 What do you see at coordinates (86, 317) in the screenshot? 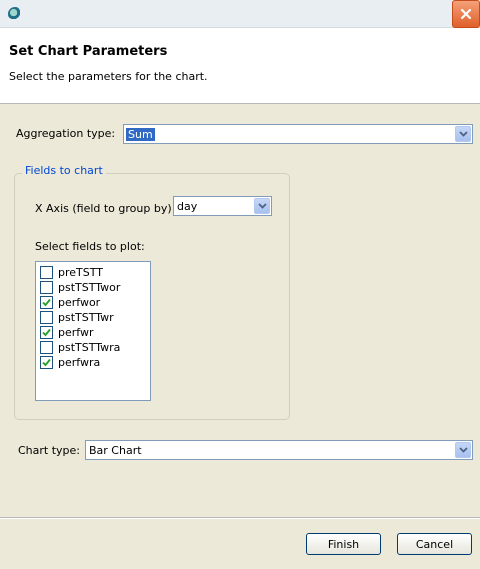
I see `field-label: pstTSTTwr` at bounding box center [86, 317].